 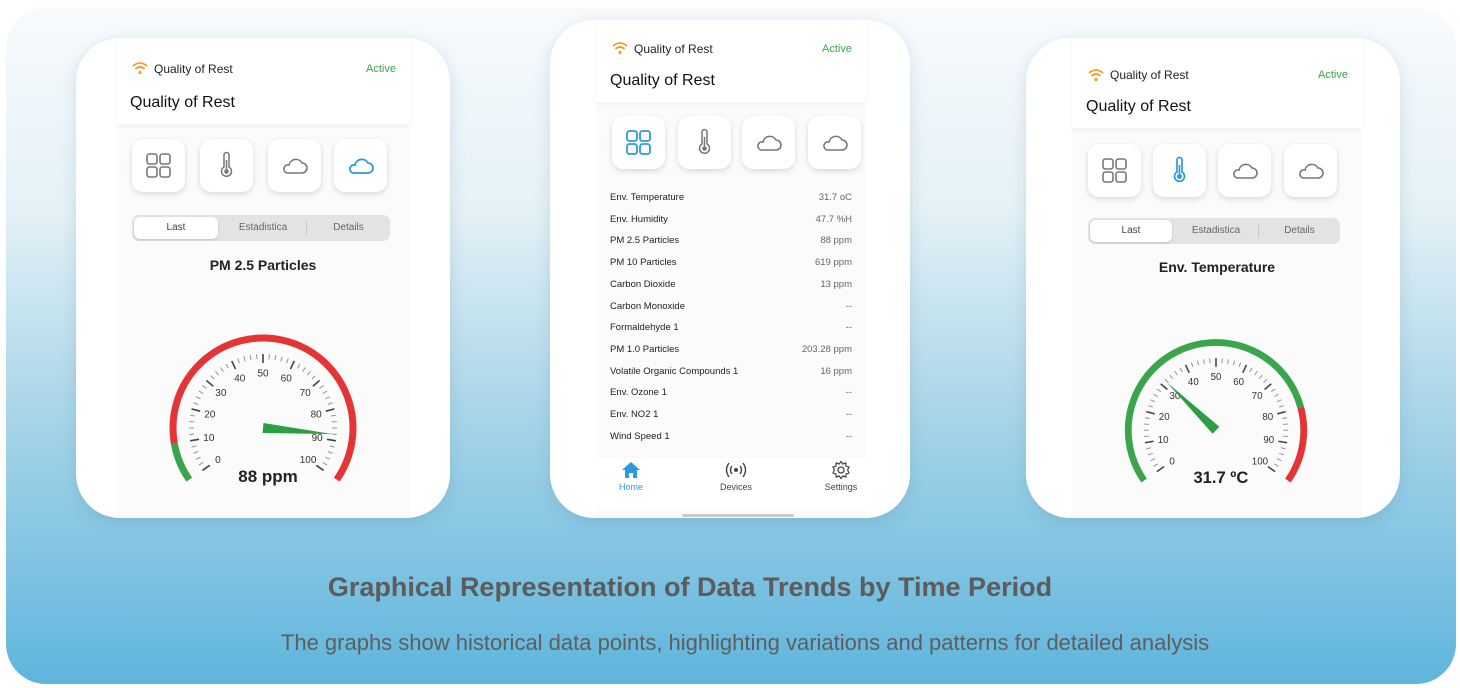 I want to click on nav-devices: Devices, so click(x=736, y=476).